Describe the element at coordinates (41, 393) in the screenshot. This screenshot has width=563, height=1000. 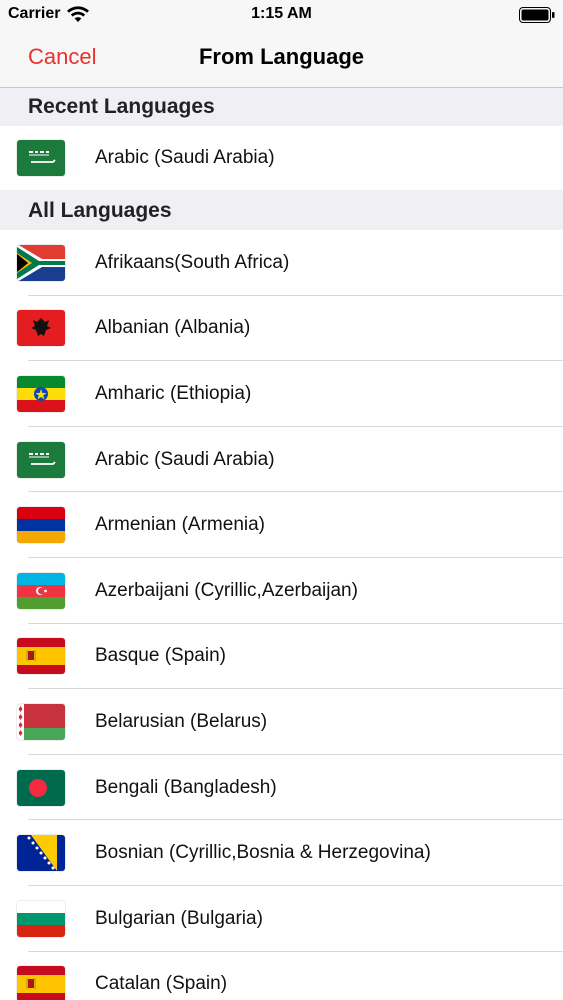
I see `ethiopia-flag-icon` at that location.